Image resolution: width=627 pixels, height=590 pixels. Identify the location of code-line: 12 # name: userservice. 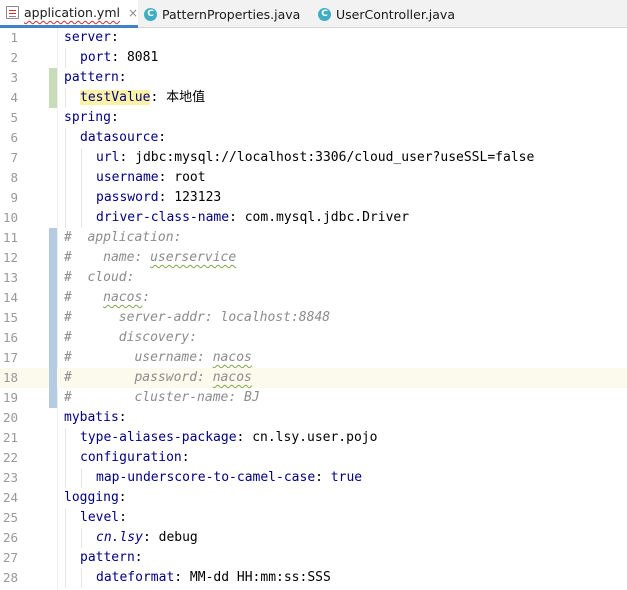
(313, 258).